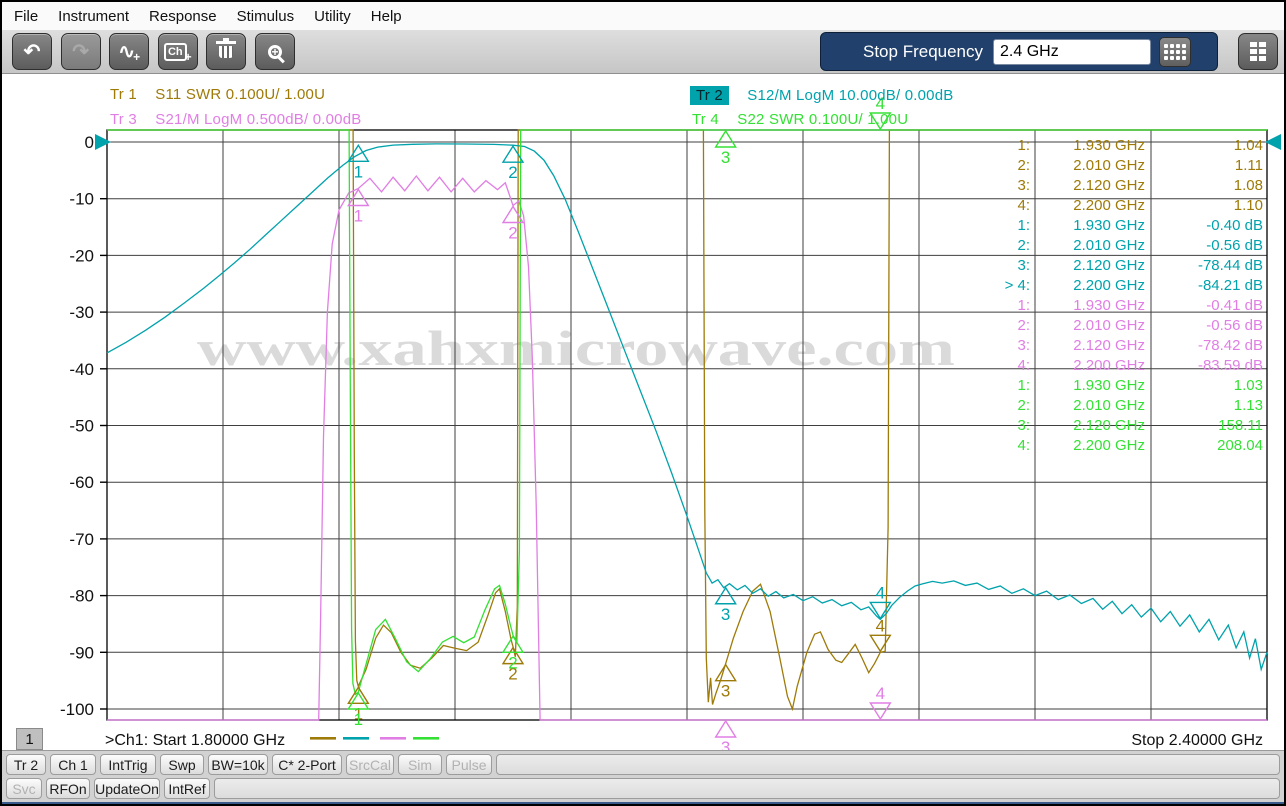 The height and width of the screenshot is (806, 1286). Describe the element at coordinates (240, 94) in the screenshot. I see `trace1-definition: S11 SWR 0.100U/ 1.00U` at that location.